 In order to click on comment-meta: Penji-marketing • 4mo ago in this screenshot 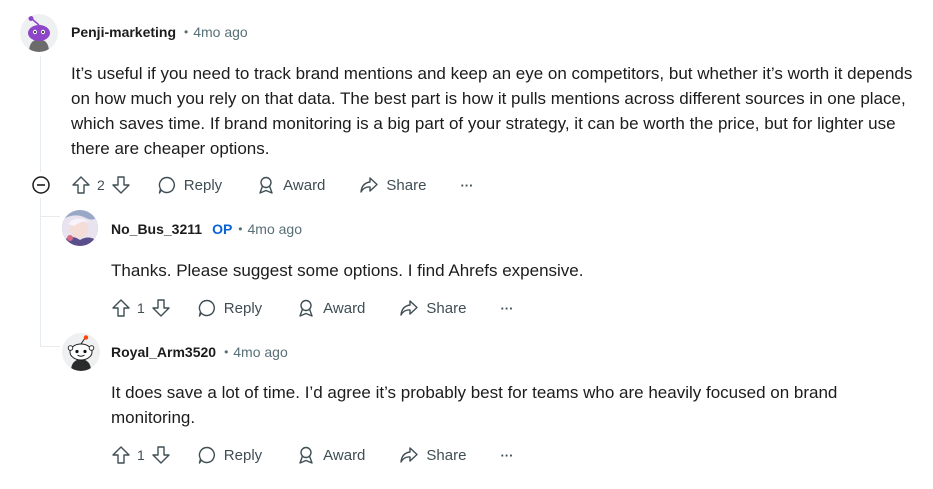, I will do `click(159, 32)`.